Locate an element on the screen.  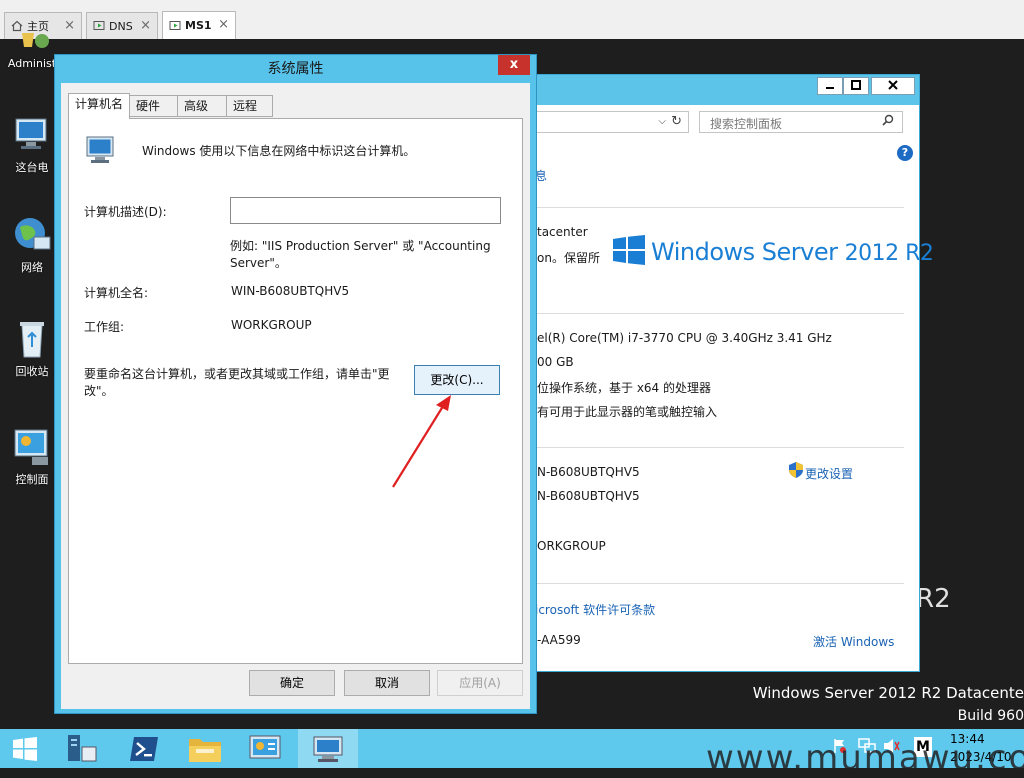
tab-label: MS1 is located at coordinates (198, 25).